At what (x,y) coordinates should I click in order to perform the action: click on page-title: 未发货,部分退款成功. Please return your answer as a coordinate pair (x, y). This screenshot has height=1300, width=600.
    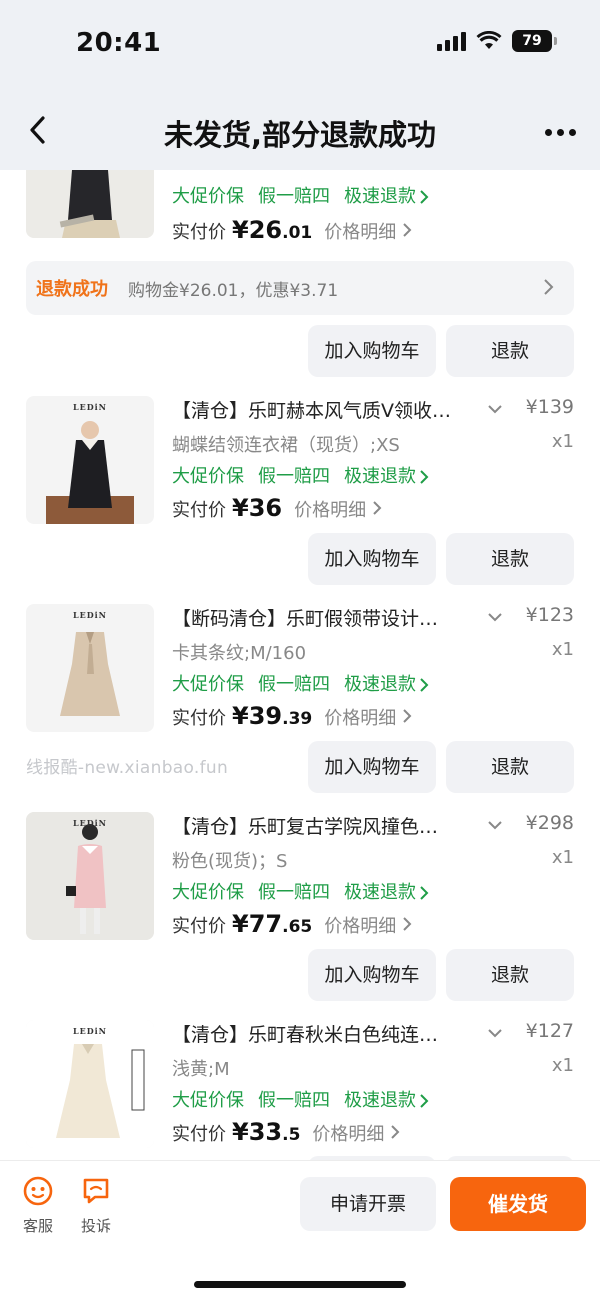
    Looking at the image, I should click on (300, 135).